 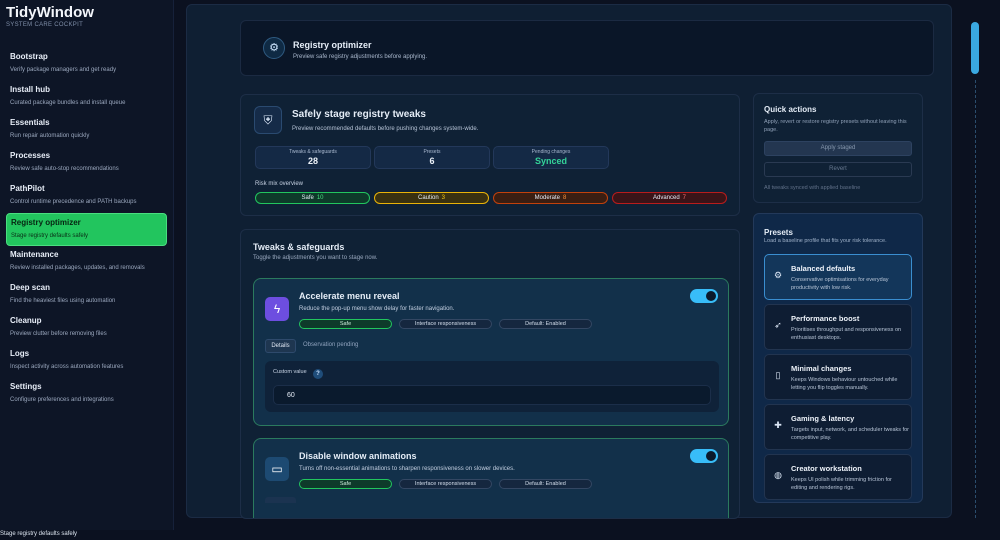 What do you see at coordinates (812, 188) in the screenshot?
I see `sync-note: All tweaks synced with applied baseline` at bounding box center [812, 188].